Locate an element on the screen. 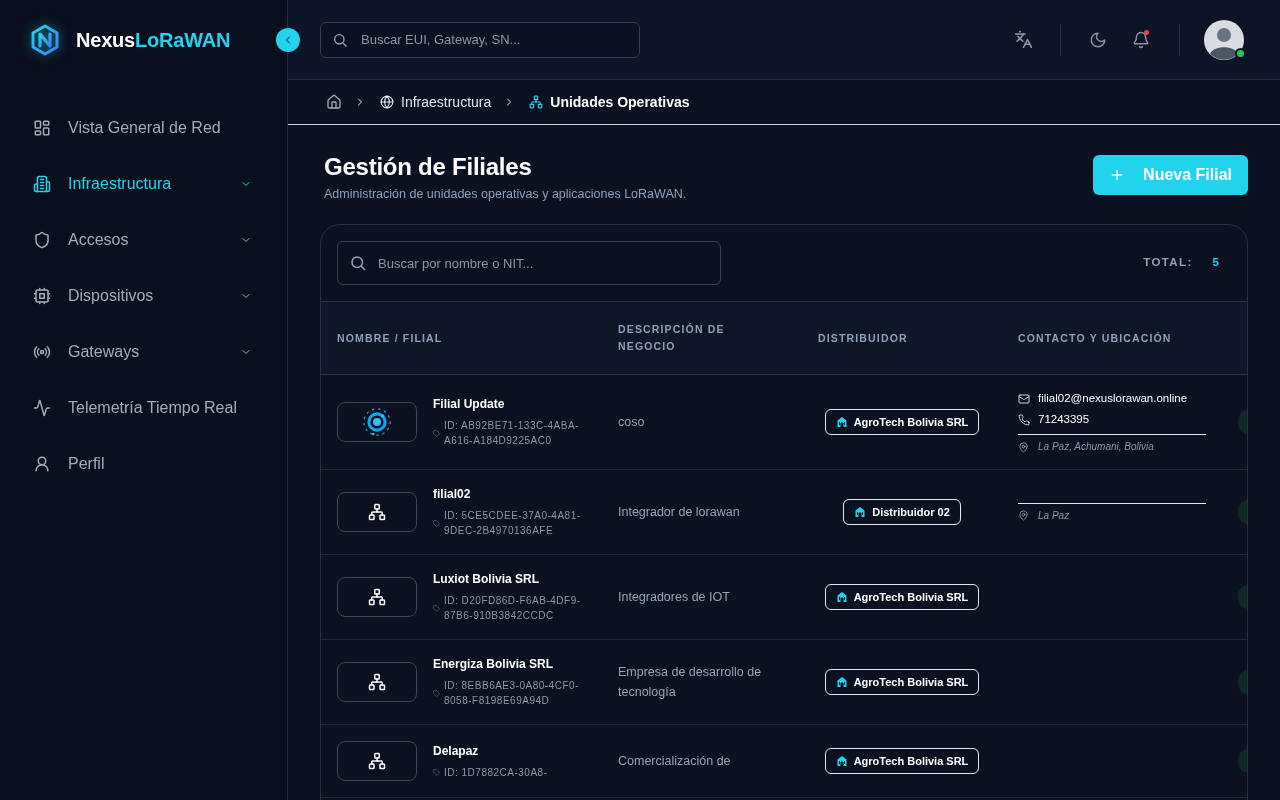  nav-item: Gateways is located at coordinates (143, 352).